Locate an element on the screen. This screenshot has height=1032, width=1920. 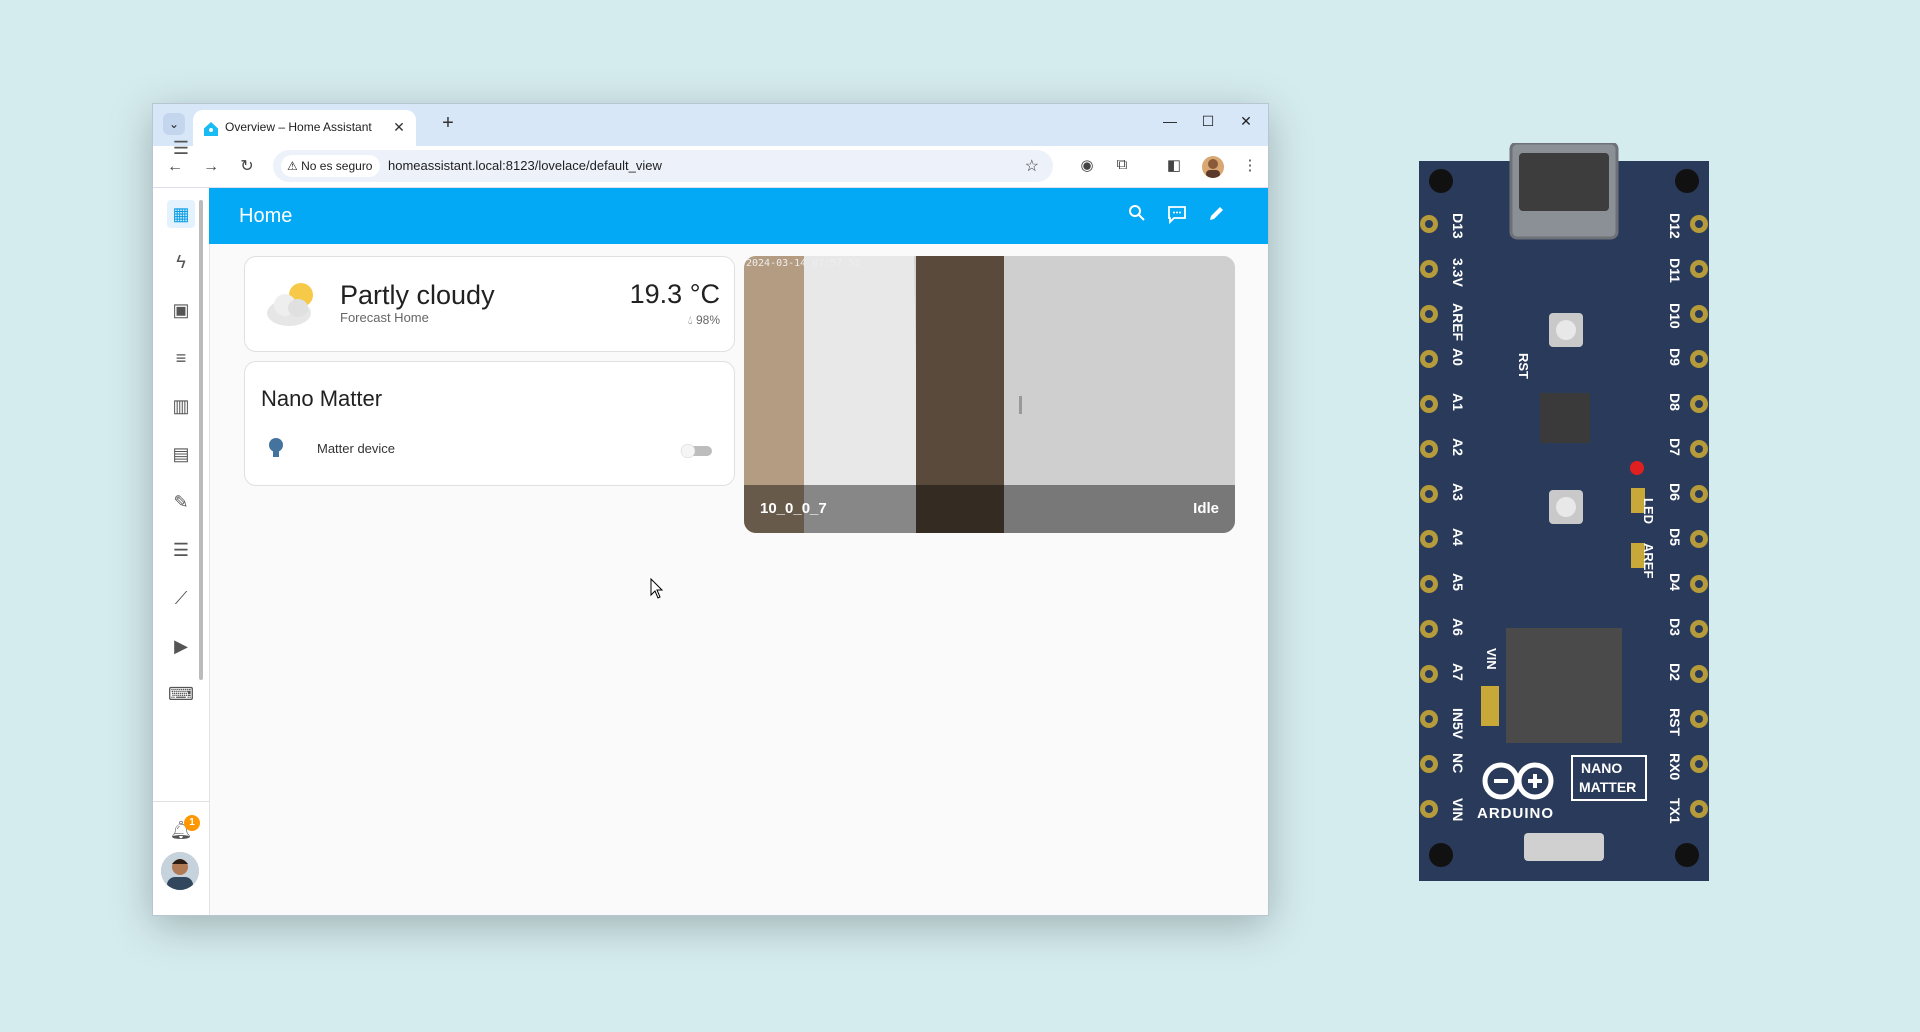
humidity-value: 98% is located at coordinates (707, 320).